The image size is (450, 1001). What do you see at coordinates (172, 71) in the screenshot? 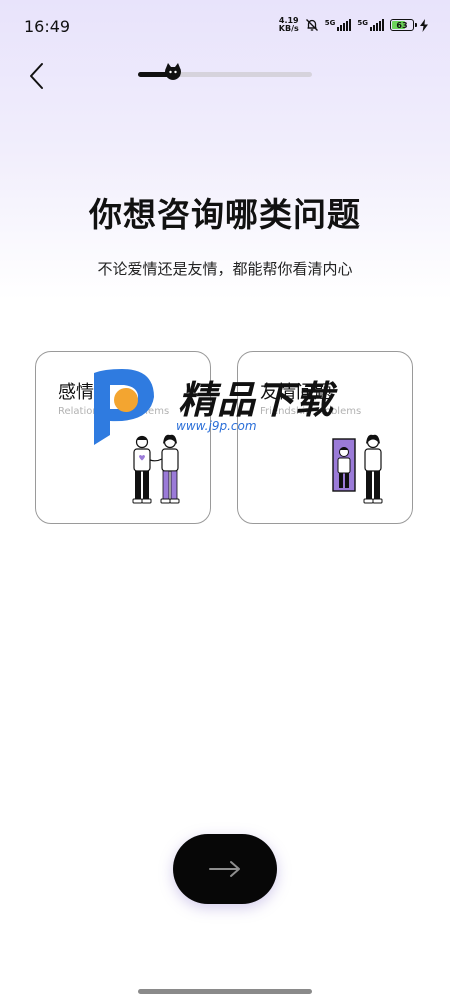
I see `cat-icon` at bounding box center [172, 71].